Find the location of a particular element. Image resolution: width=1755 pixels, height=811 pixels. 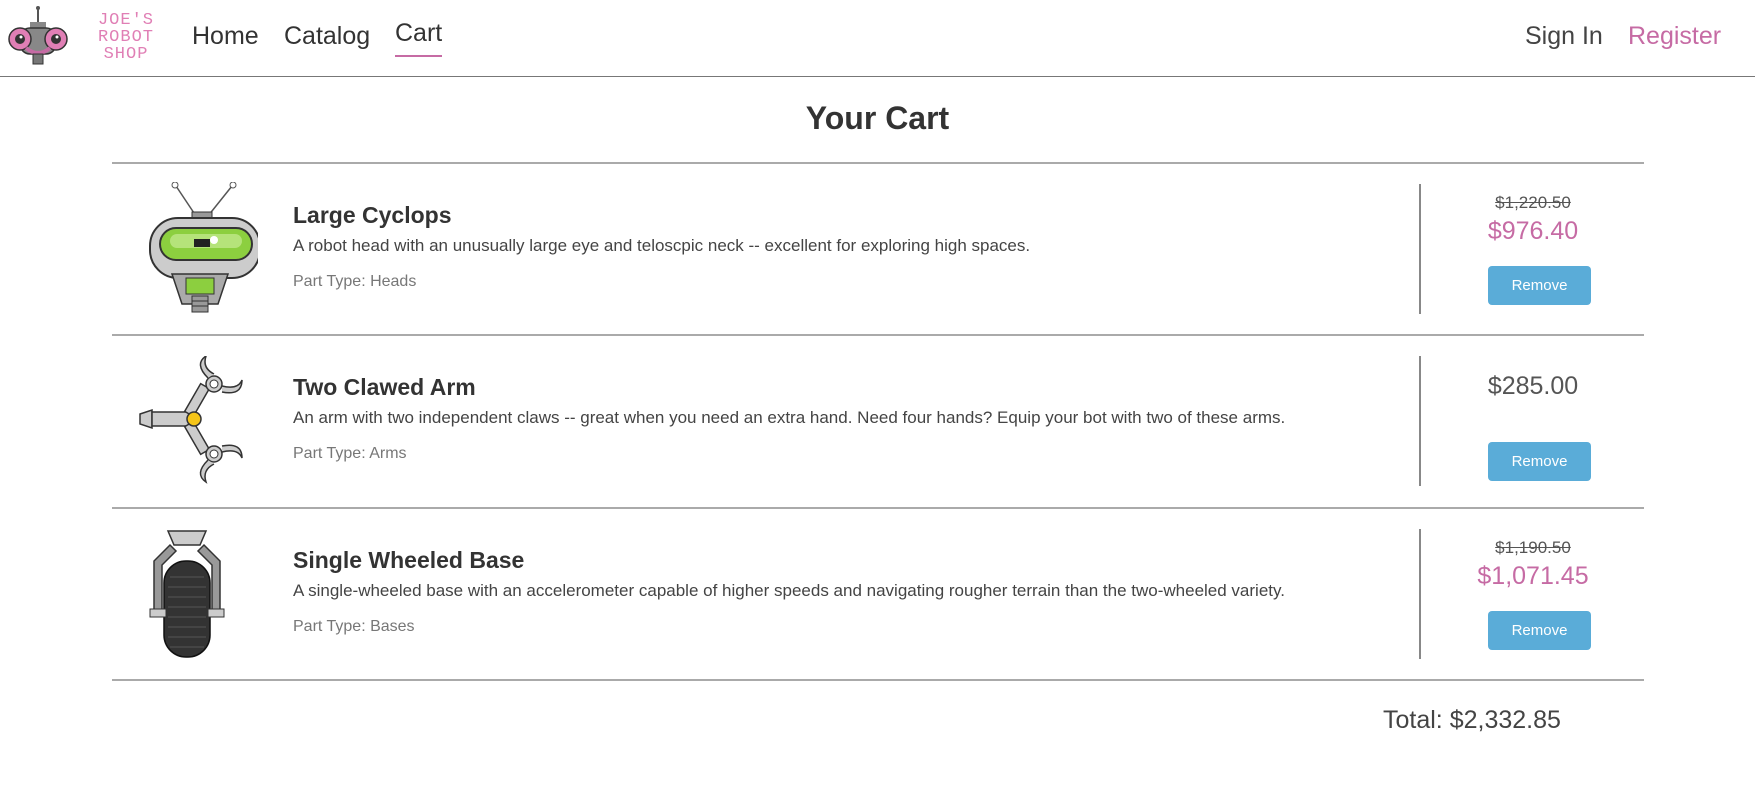

original-price: $1,190.50 is located at coordinates (1533, 547).